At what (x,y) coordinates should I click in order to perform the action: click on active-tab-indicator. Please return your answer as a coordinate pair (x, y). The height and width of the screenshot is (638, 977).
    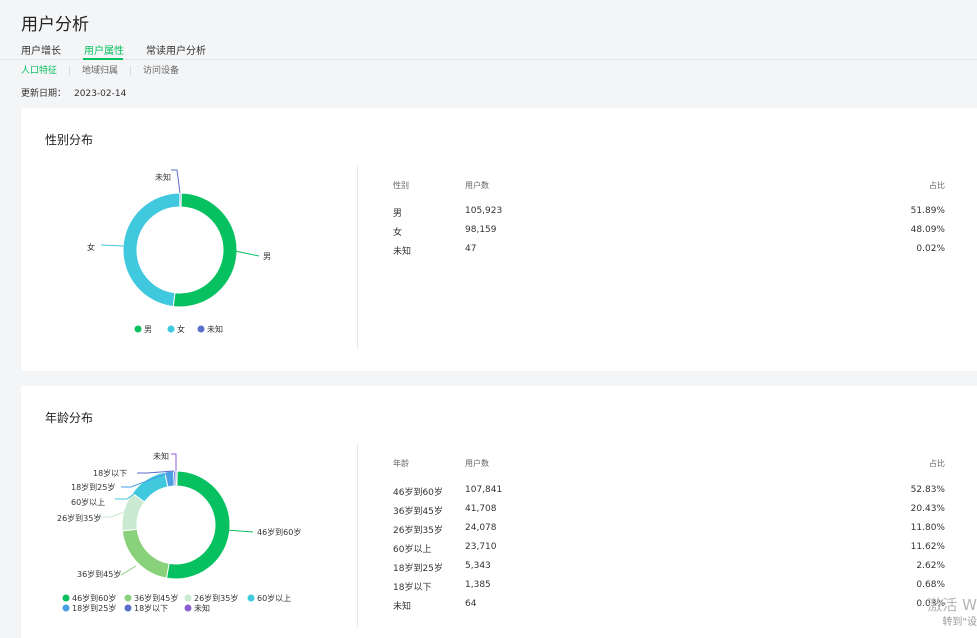
    Looking at the image, I should click on (103, 59).